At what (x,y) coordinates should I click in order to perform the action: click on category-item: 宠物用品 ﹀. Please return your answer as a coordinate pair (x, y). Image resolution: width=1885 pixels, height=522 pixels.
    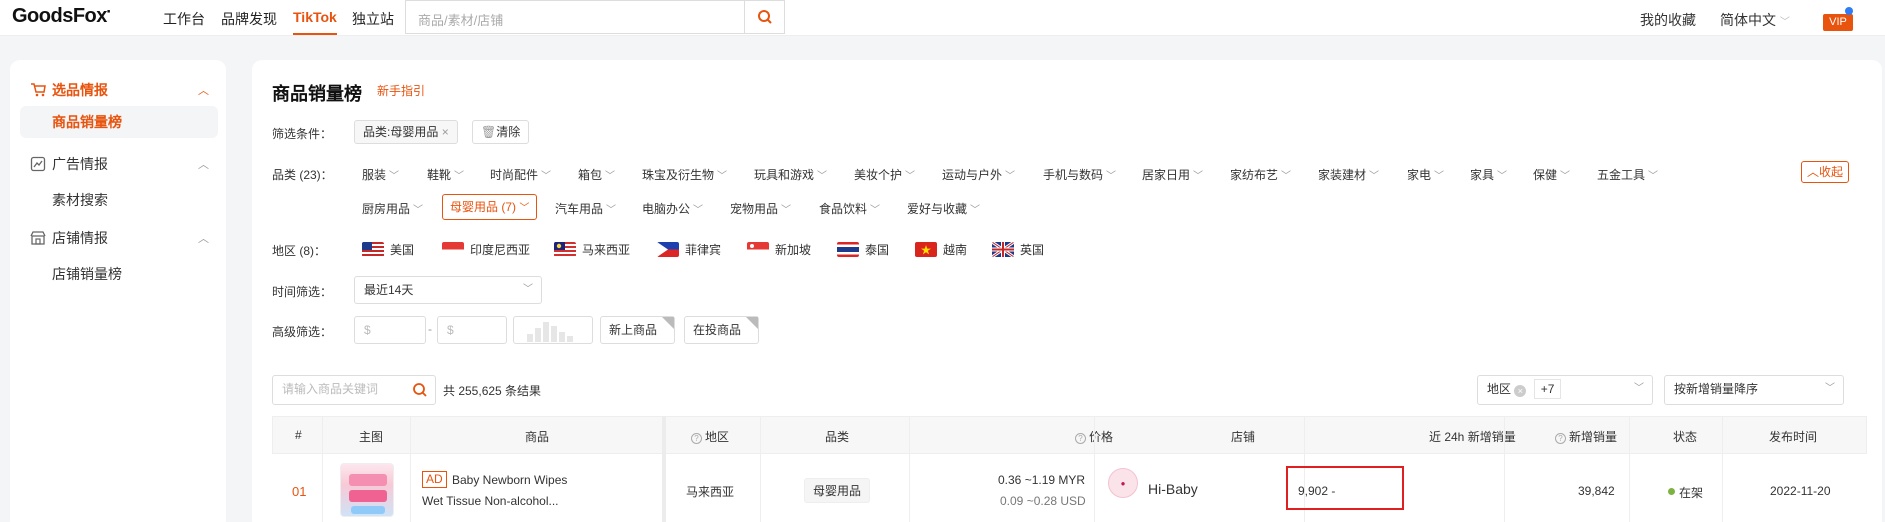
    Looking at the image, I should click on (760, 208).